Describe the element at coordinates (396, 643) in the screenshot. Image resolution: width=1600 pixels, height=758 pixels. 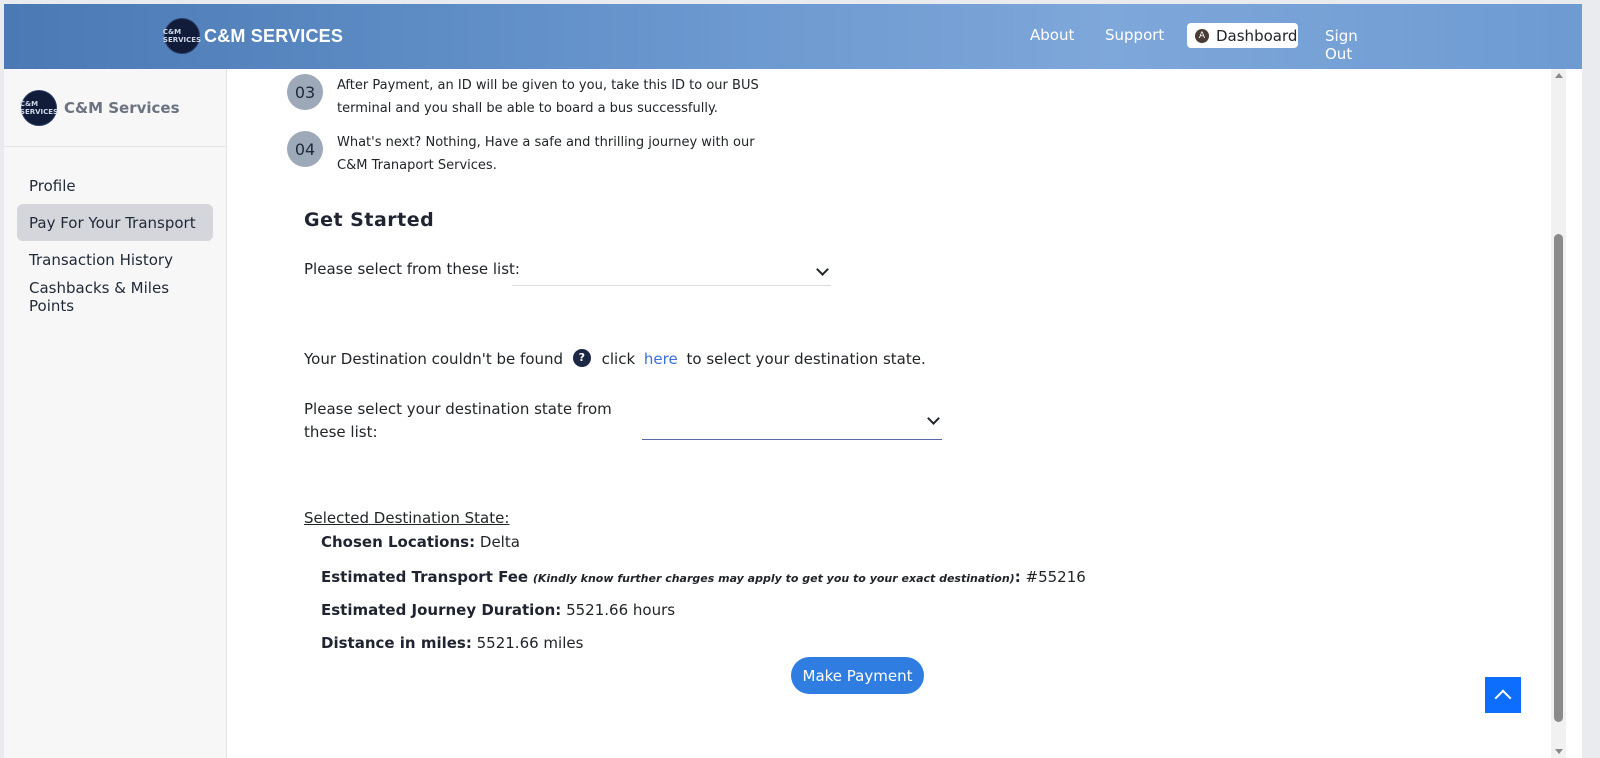
I see `distance-label: Distance in miles:` at that location.